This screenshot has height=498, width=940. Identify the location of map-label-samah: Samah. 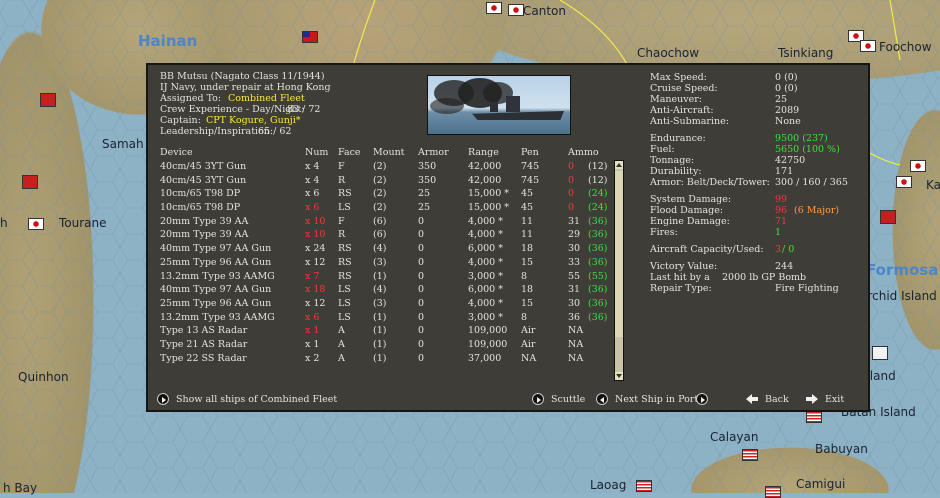
(123, 144).